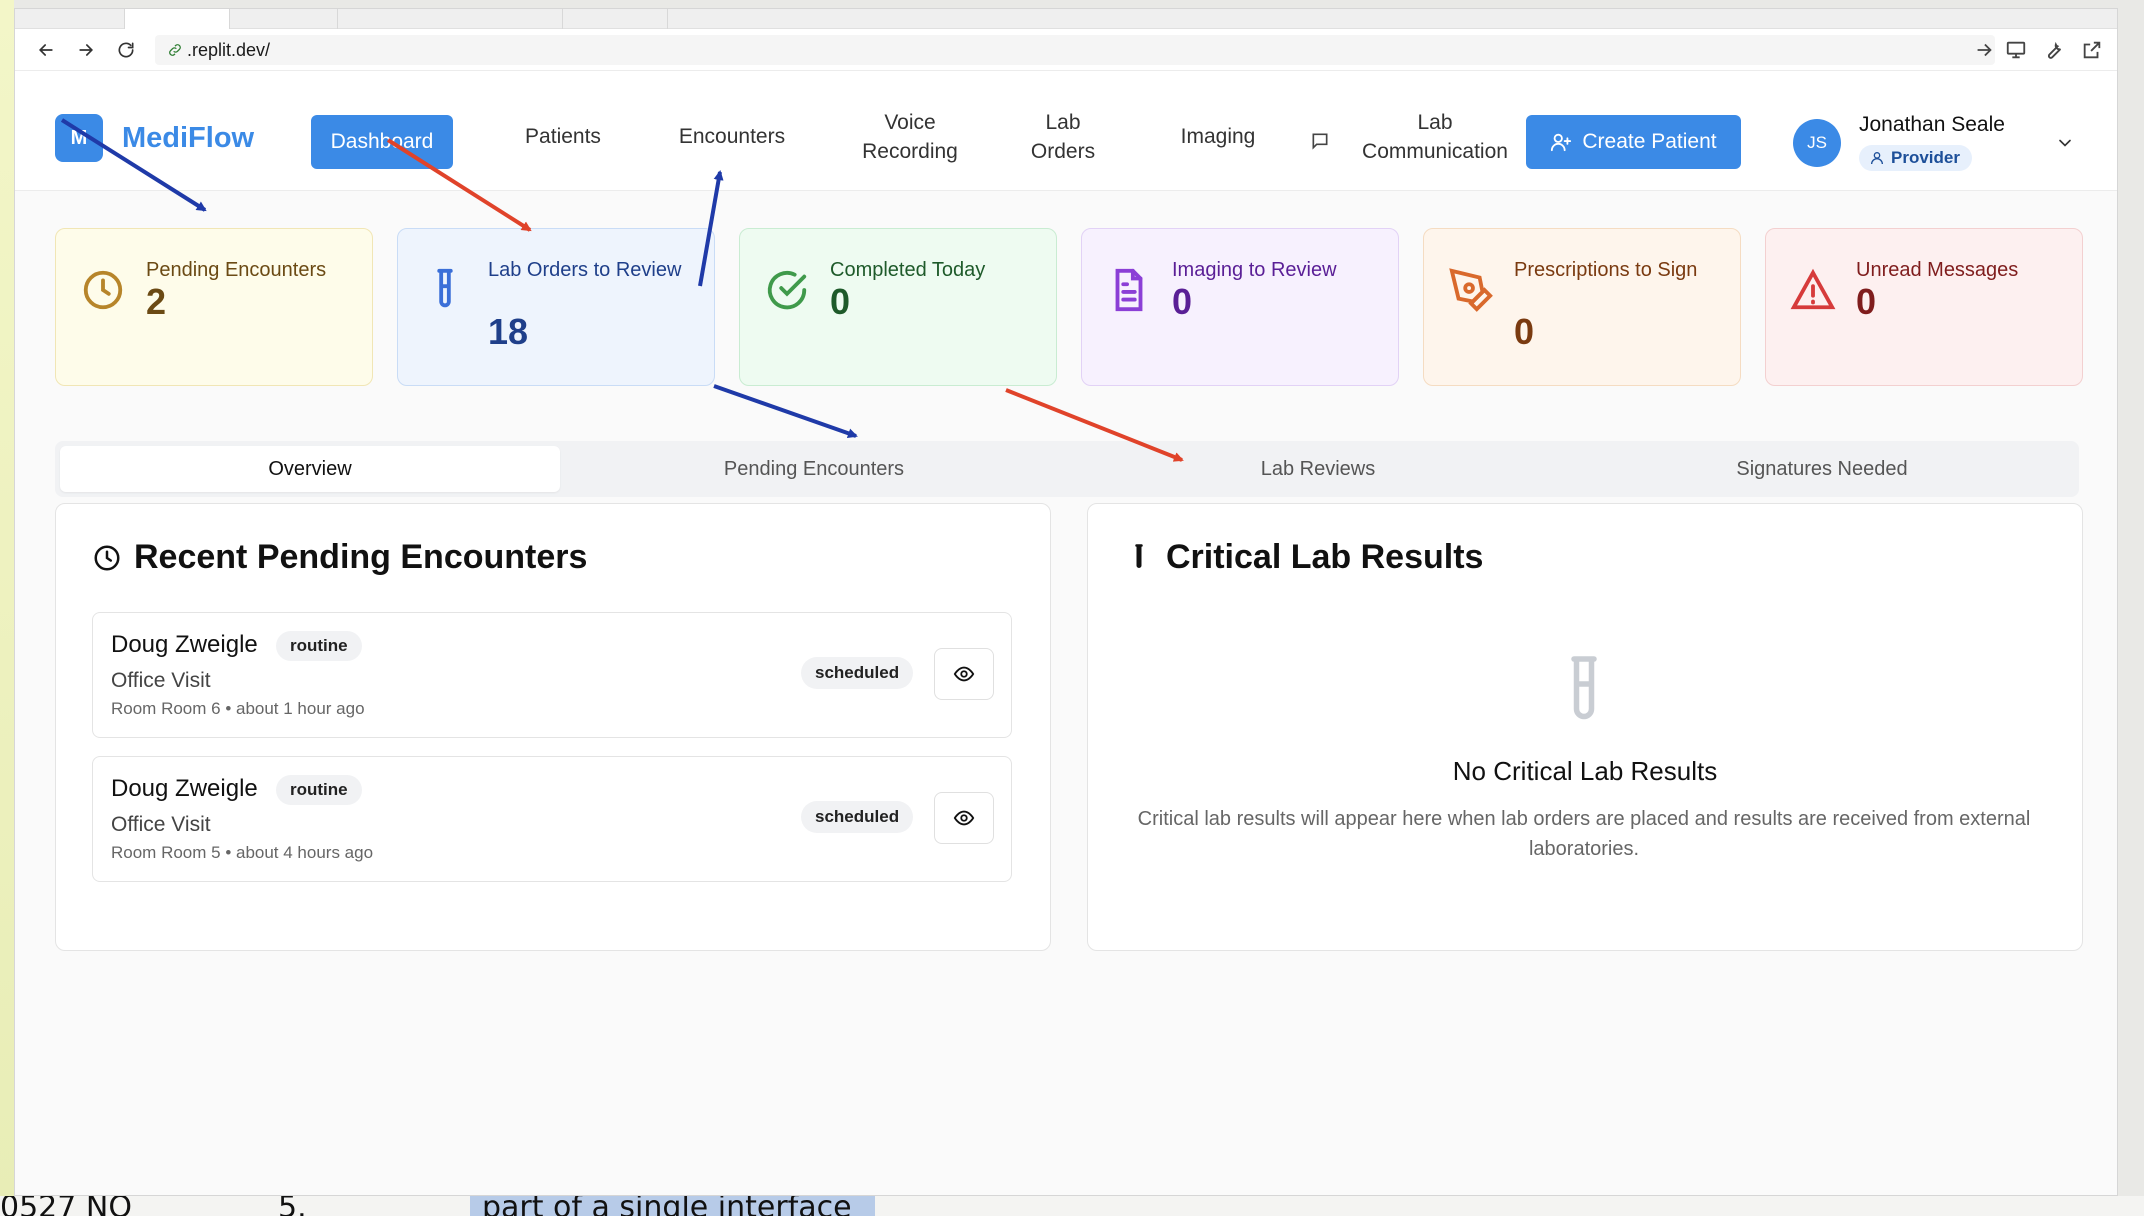 This screenshot has height=1216, width=2144. Describe the element at coordinates (1320, 141) in the screenshot. I see `message-square-icon` at that location.